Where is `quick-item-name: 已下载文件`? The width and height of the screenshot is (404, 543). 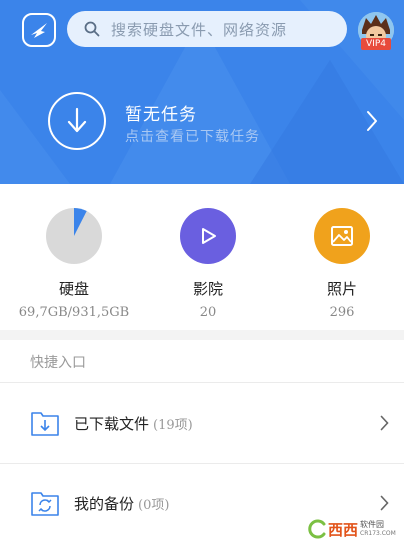 quick-item-name: 已下载文件 is located at coordinates (112, 424).